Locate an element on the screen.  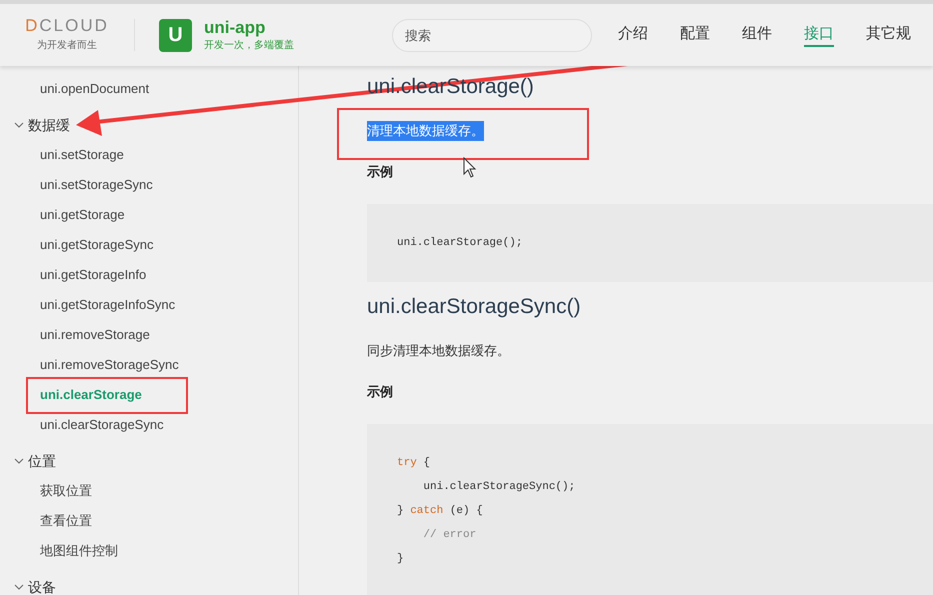
description-text: 同步清理本地数据缓存。 is located at coordinates (438, 351).